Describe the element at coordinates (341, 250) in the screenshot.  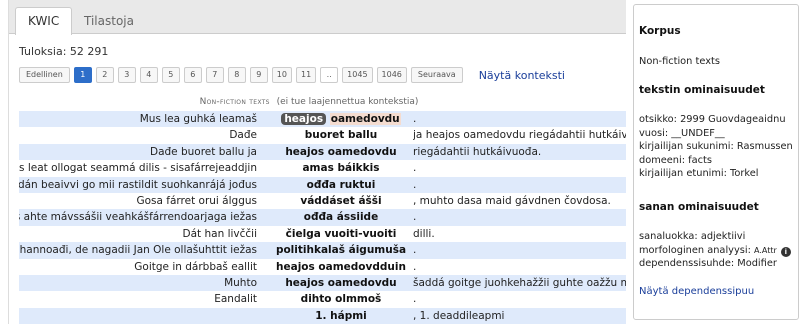
I see `keyword: politihkalaš áigumuša` at that location.